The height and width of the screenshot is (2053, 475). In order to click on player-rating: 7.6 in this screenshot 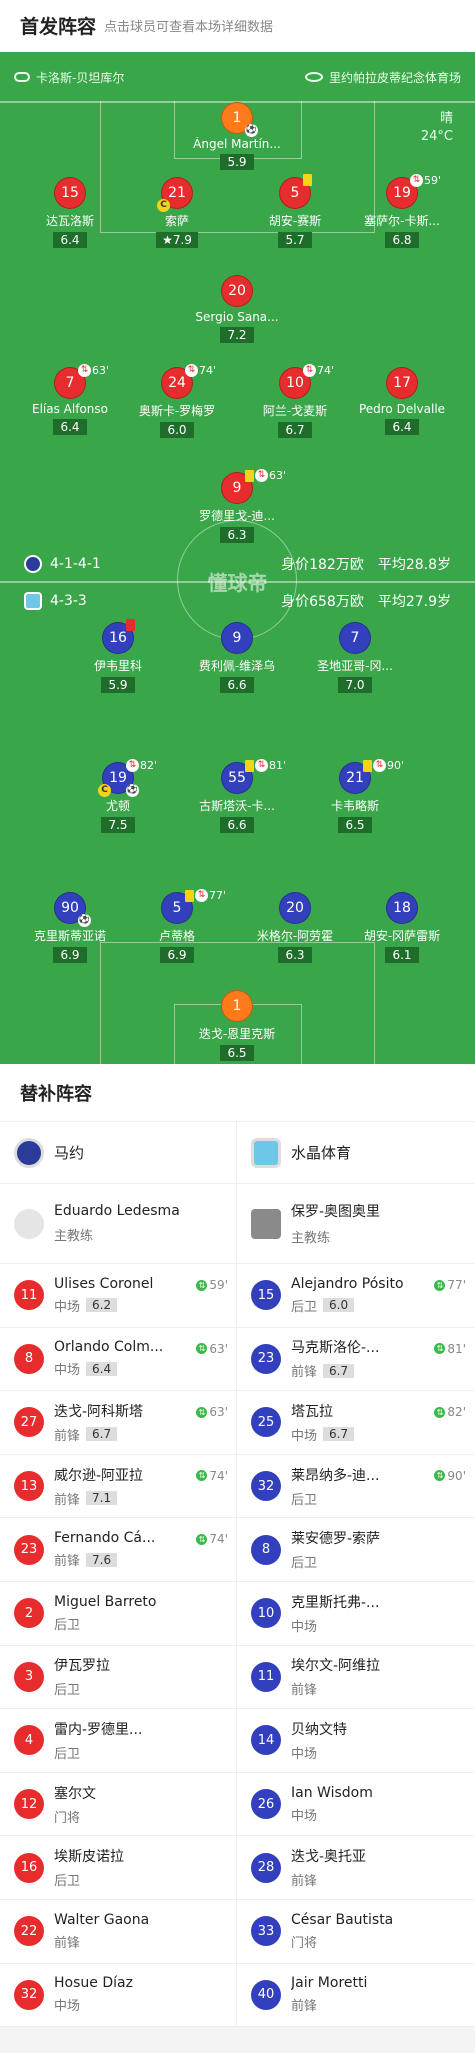, I will do `click(102, 1559)`.